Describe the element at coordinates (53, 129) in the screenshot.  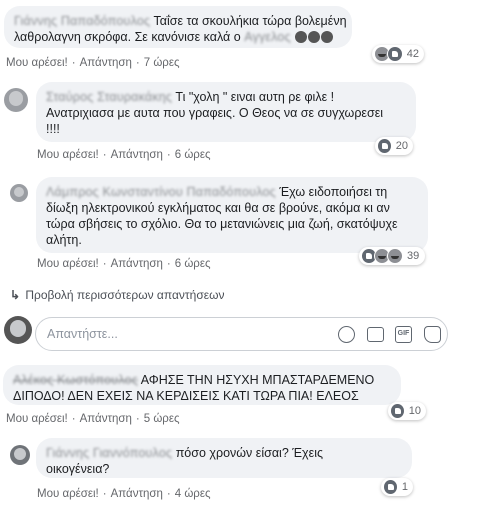
I see `comment-text: !!!!` at that location.